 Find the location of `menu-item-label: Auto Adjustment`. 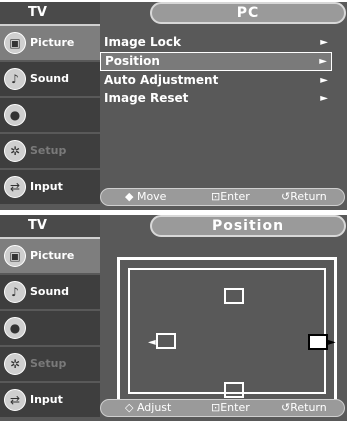

menu-item-label: Auto Adjustment is located at coordinates (161, 80).